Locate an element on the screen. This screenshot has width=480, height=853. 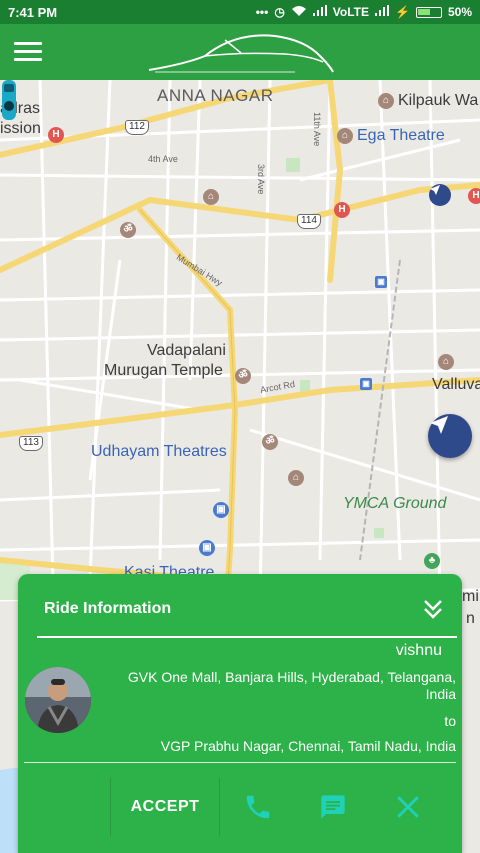
charging-icon: ⚡ is located at coordinates (402, 12).